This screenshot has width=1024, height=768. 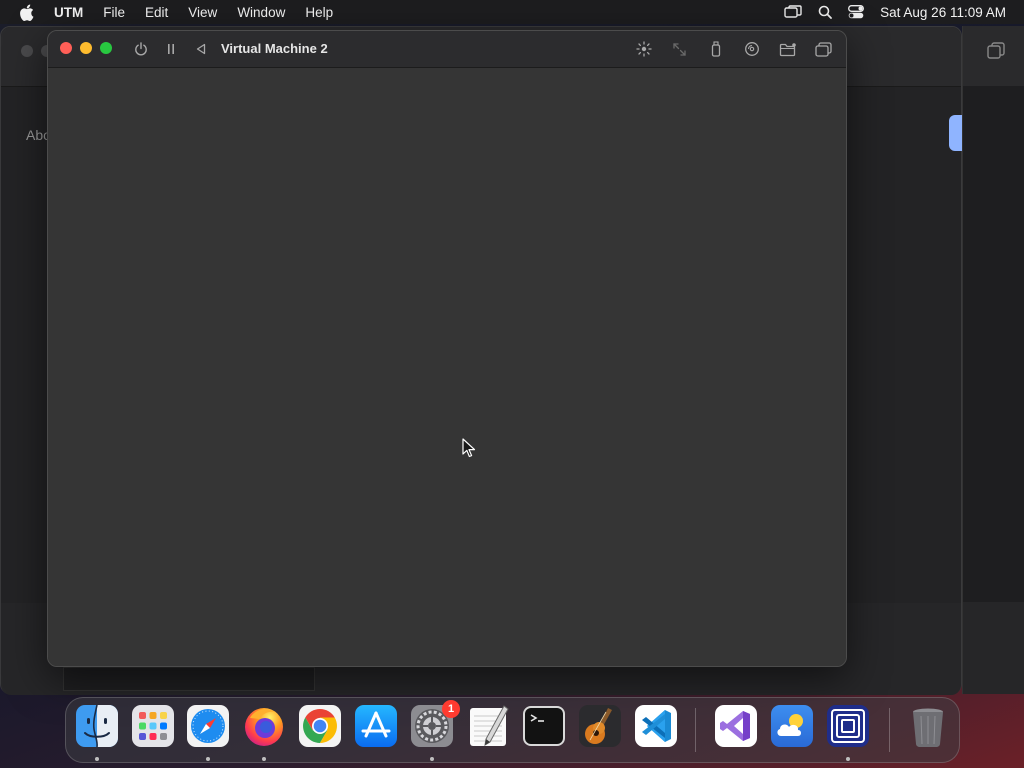 I want to click on windows-stack-icon, so click(x=996, y=53).